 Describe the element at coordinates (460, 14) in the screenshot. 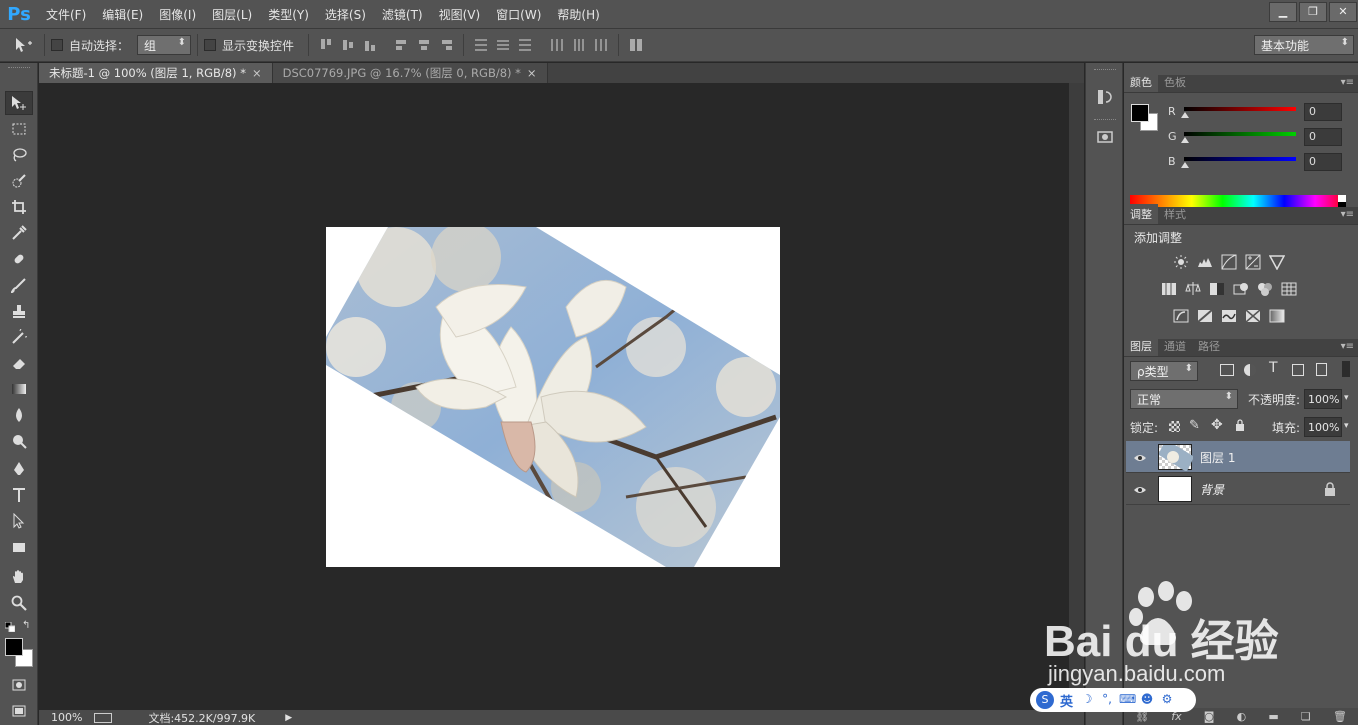

I see `menu-view: 视图(V)` at that location.